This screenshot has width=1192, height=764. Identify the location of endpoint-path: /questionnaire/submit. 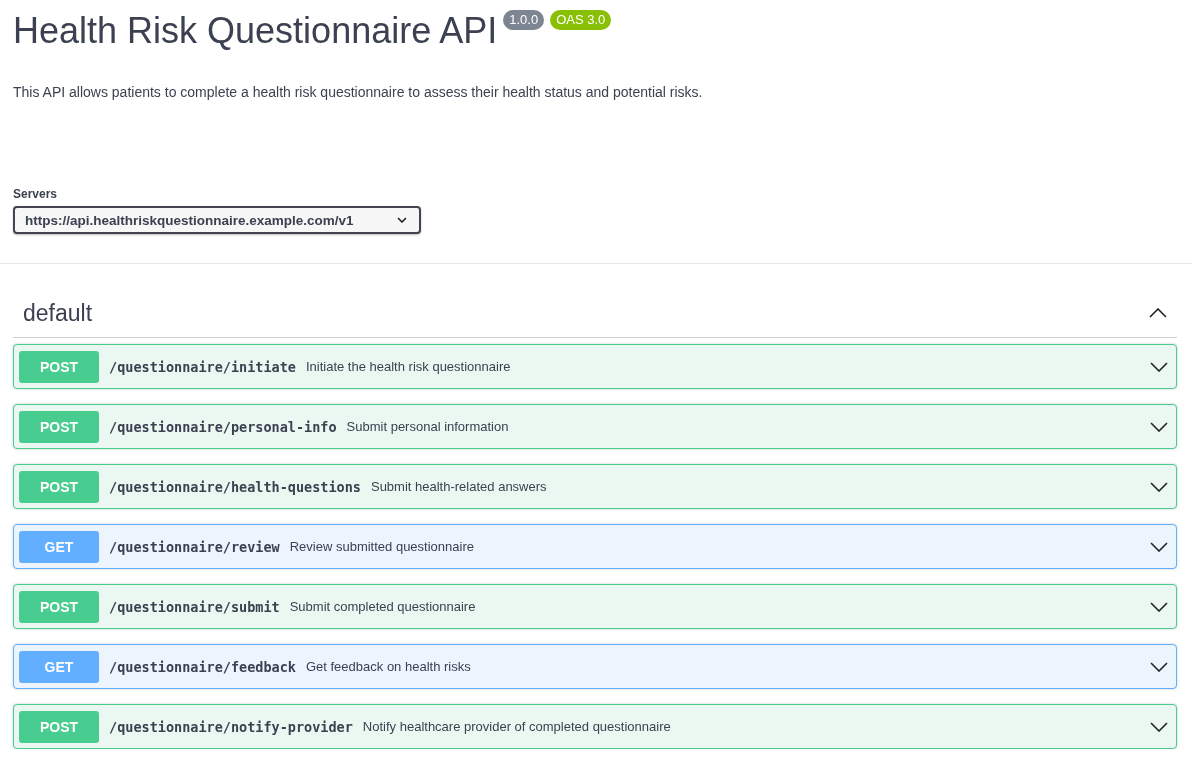
(194, 606).